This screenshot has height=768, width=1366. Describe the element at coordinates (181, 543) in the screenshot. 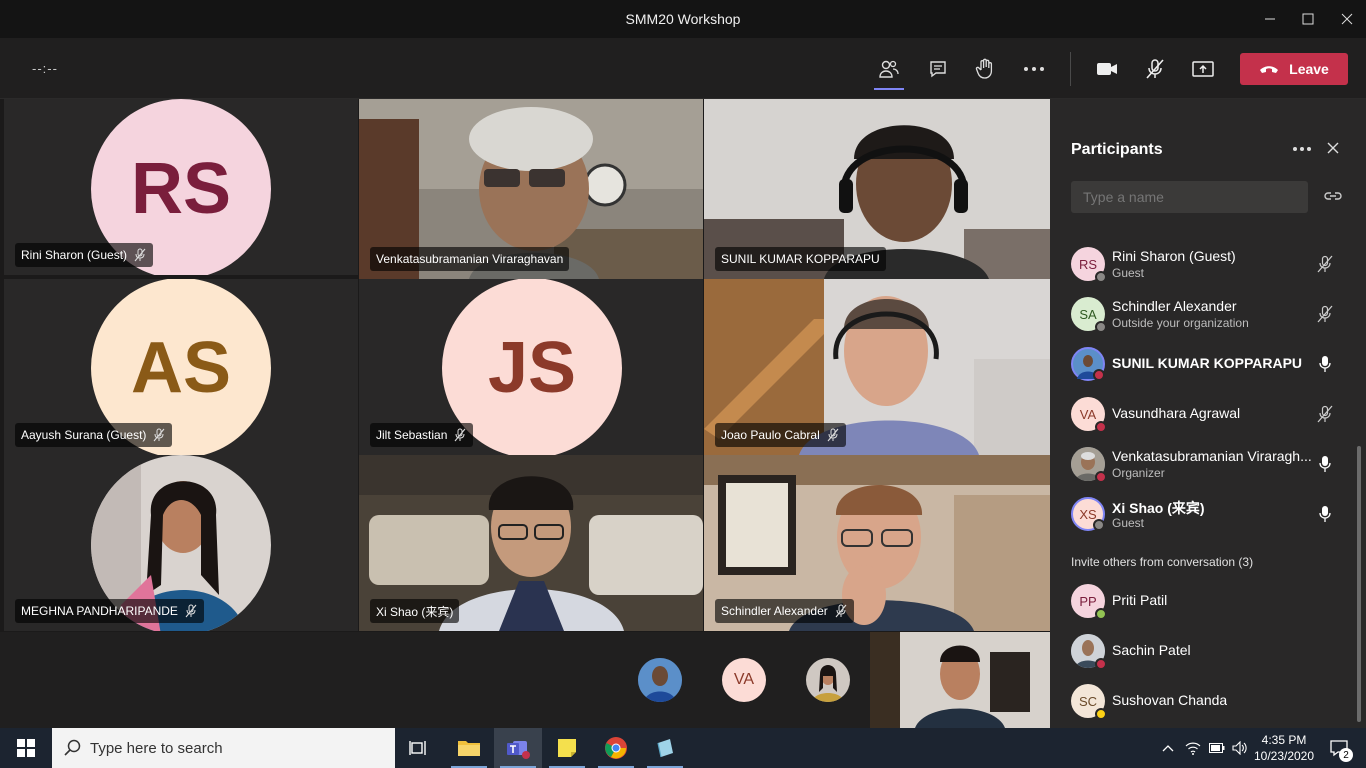

I see `video-tile: MEGHNA PANDHARIPANDE` at that location.